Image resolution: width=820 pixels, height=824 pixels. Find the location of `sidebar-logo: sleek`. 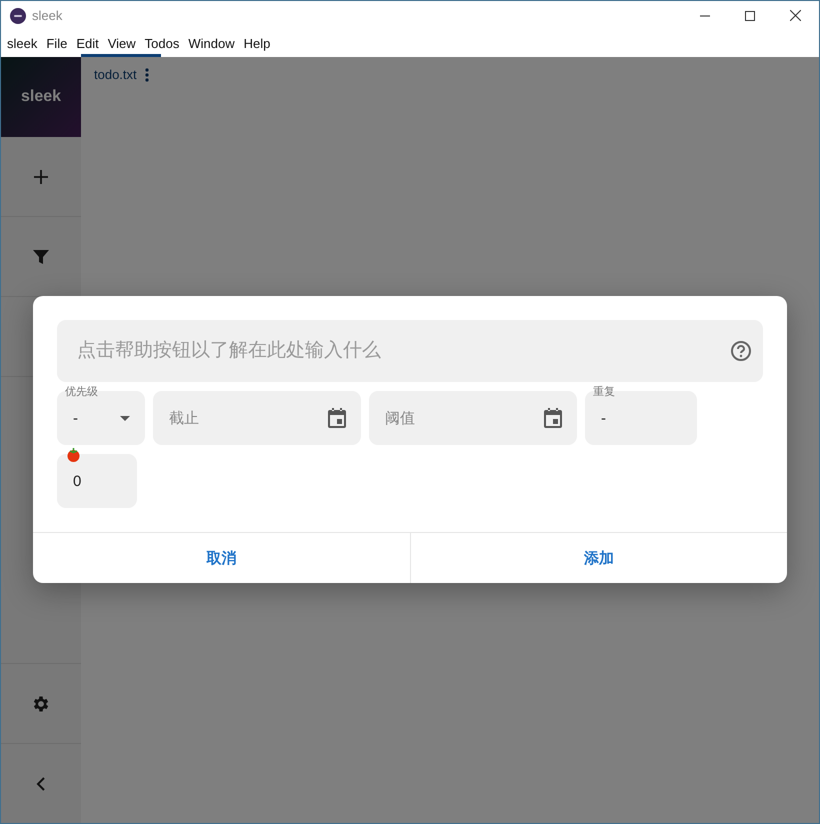

sidebar-logo: sleek is located at coordinates (41, 97).